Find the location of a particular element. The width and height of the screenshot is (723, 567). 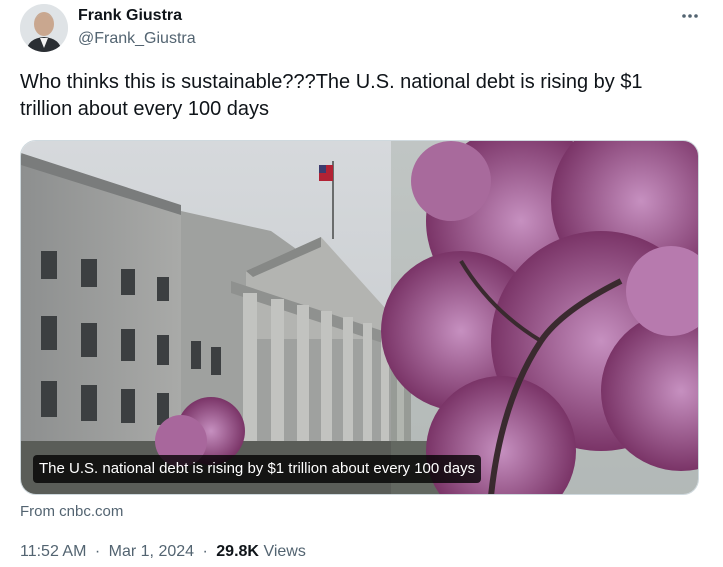

avatar-photo is located at coordinates (44, 28).